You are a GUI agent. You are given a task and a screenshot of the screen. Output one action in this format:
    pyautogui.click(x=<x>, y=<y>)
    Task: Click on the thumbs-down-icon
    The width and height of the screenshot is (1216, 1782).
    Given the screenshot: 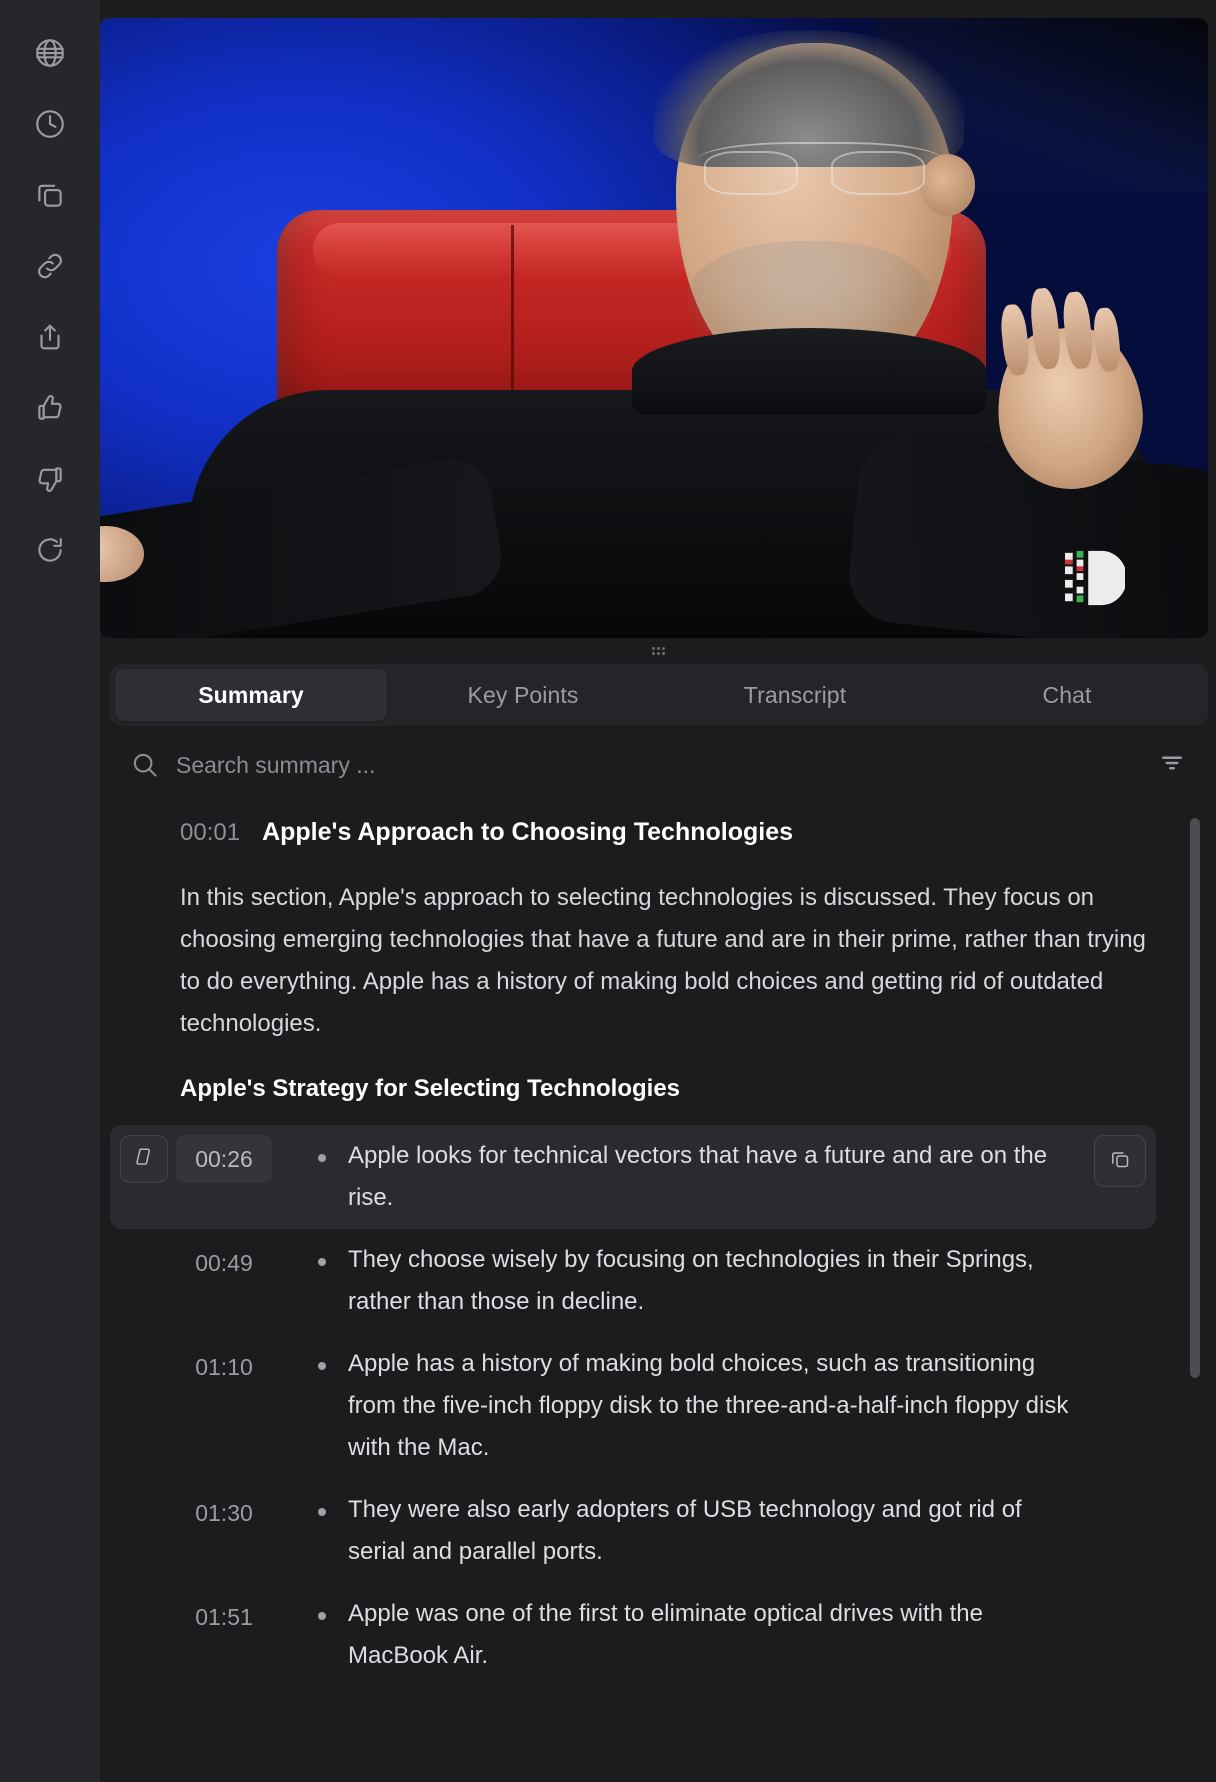 What is the action you would take?
    pyautogui.click(x=50, y=479)
    